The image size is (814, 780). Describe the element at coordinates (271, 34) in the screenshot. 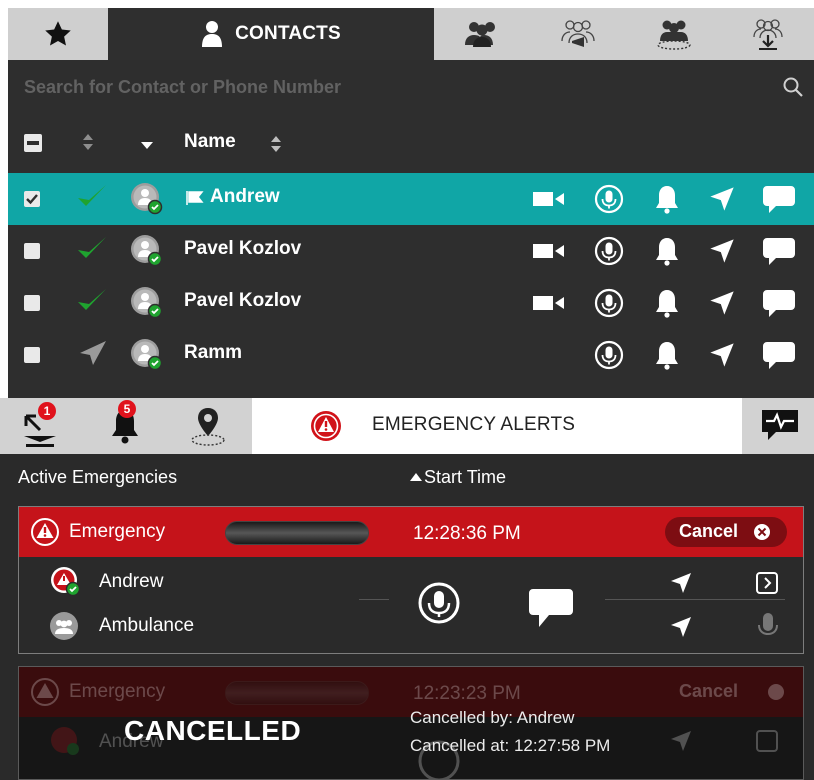

I see `tab-contacts: CONTACTS` at that location.